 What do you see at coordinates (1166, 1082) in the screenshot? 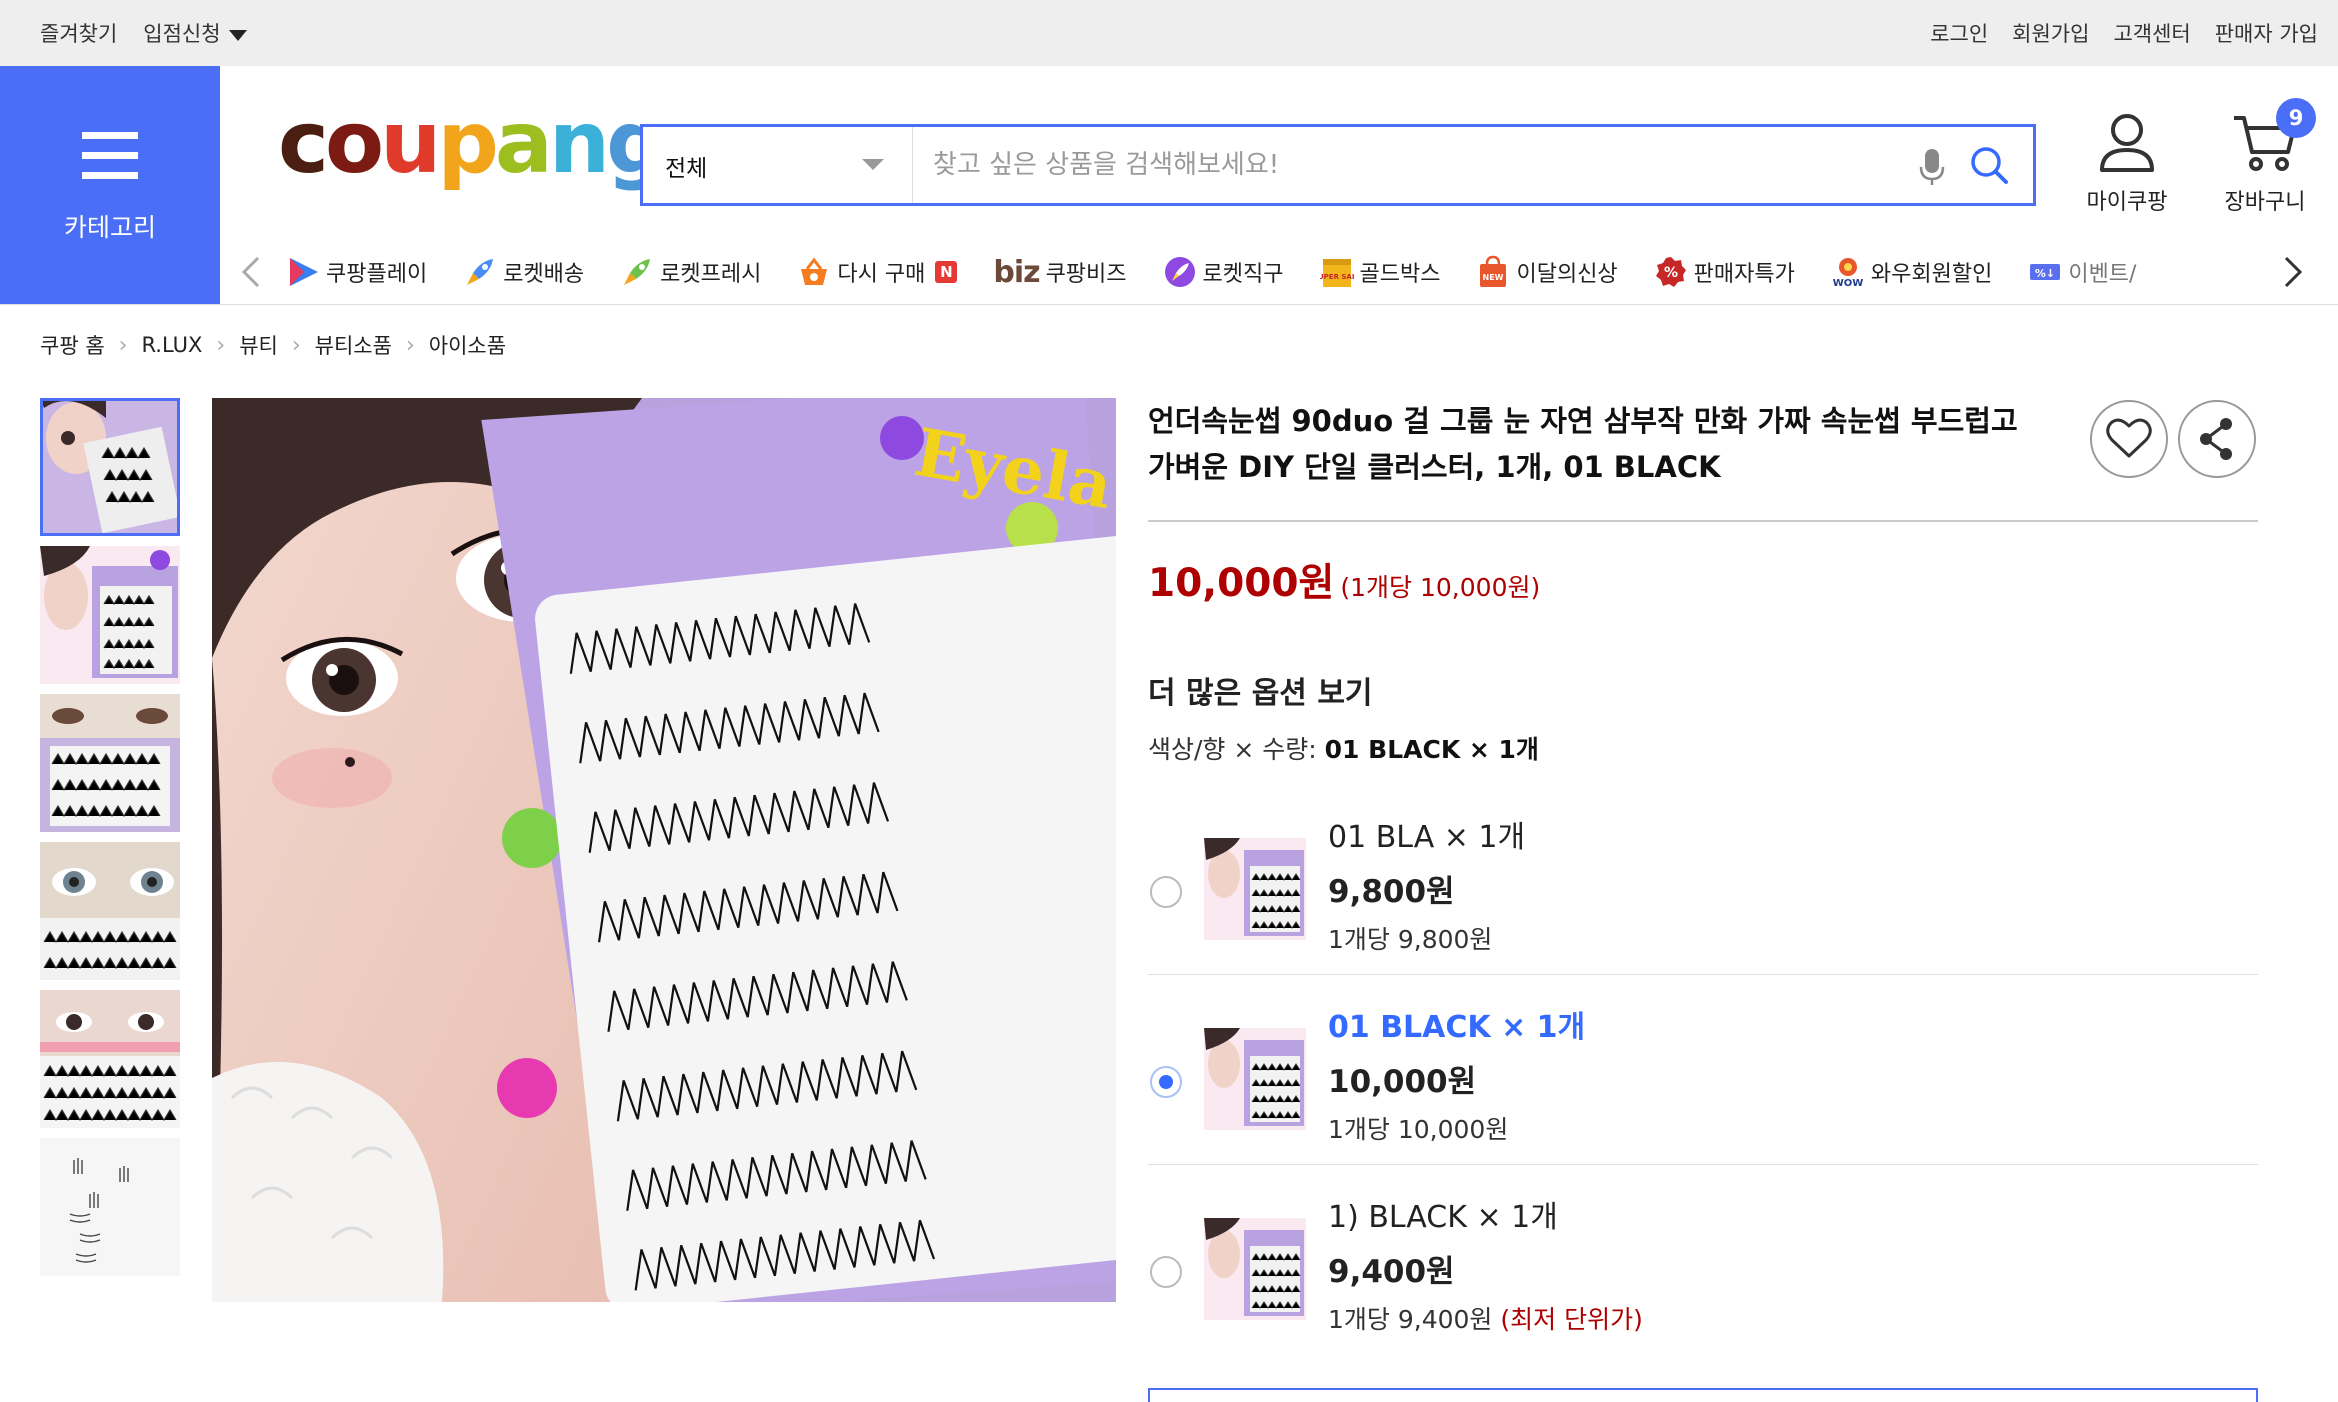
I see `option-radio-selected` at bounding box center [1166, 1082].